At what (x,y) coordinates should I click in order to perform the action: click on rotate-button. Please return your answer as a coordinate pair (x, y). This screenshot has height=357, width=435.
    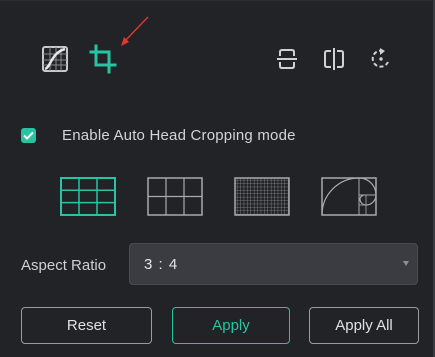
    Looking at the image, I should click on (381, 59).